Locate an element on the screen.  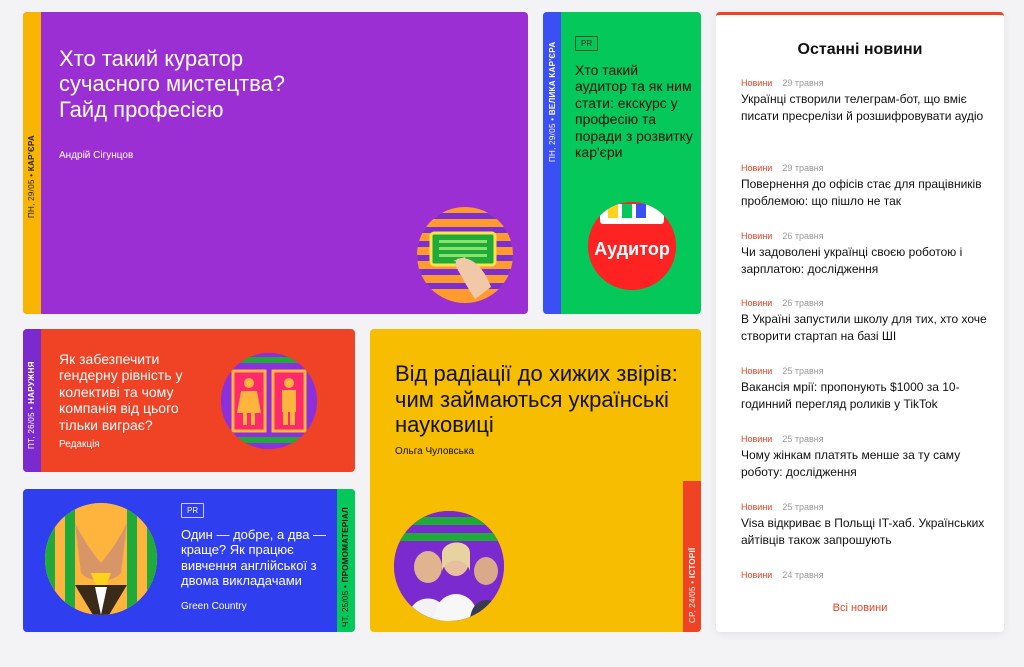
all-news-link: Всі новини is located at coordinates (860, 608).